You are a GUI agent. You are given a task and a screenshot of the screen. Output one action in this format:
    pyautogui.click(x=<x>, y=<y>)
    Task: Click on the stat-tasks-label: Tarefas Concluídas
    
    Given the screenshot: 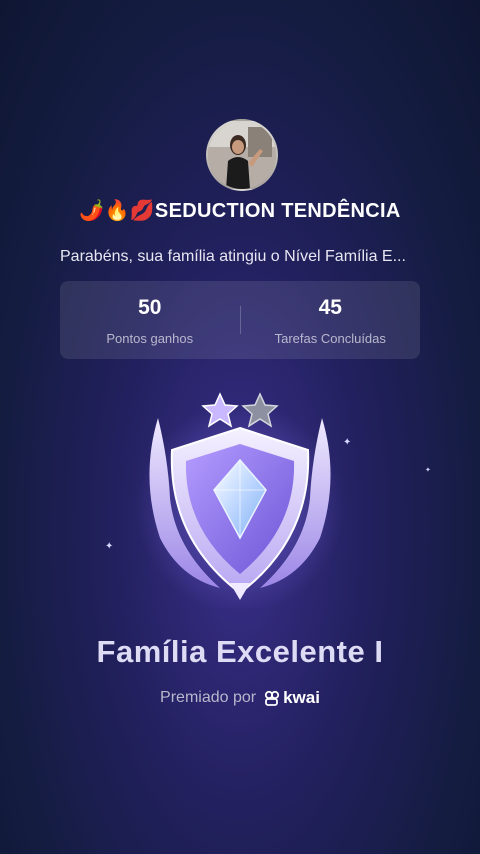 What is the action you would take?
    pyautogui.click(x=330, y=338)
    